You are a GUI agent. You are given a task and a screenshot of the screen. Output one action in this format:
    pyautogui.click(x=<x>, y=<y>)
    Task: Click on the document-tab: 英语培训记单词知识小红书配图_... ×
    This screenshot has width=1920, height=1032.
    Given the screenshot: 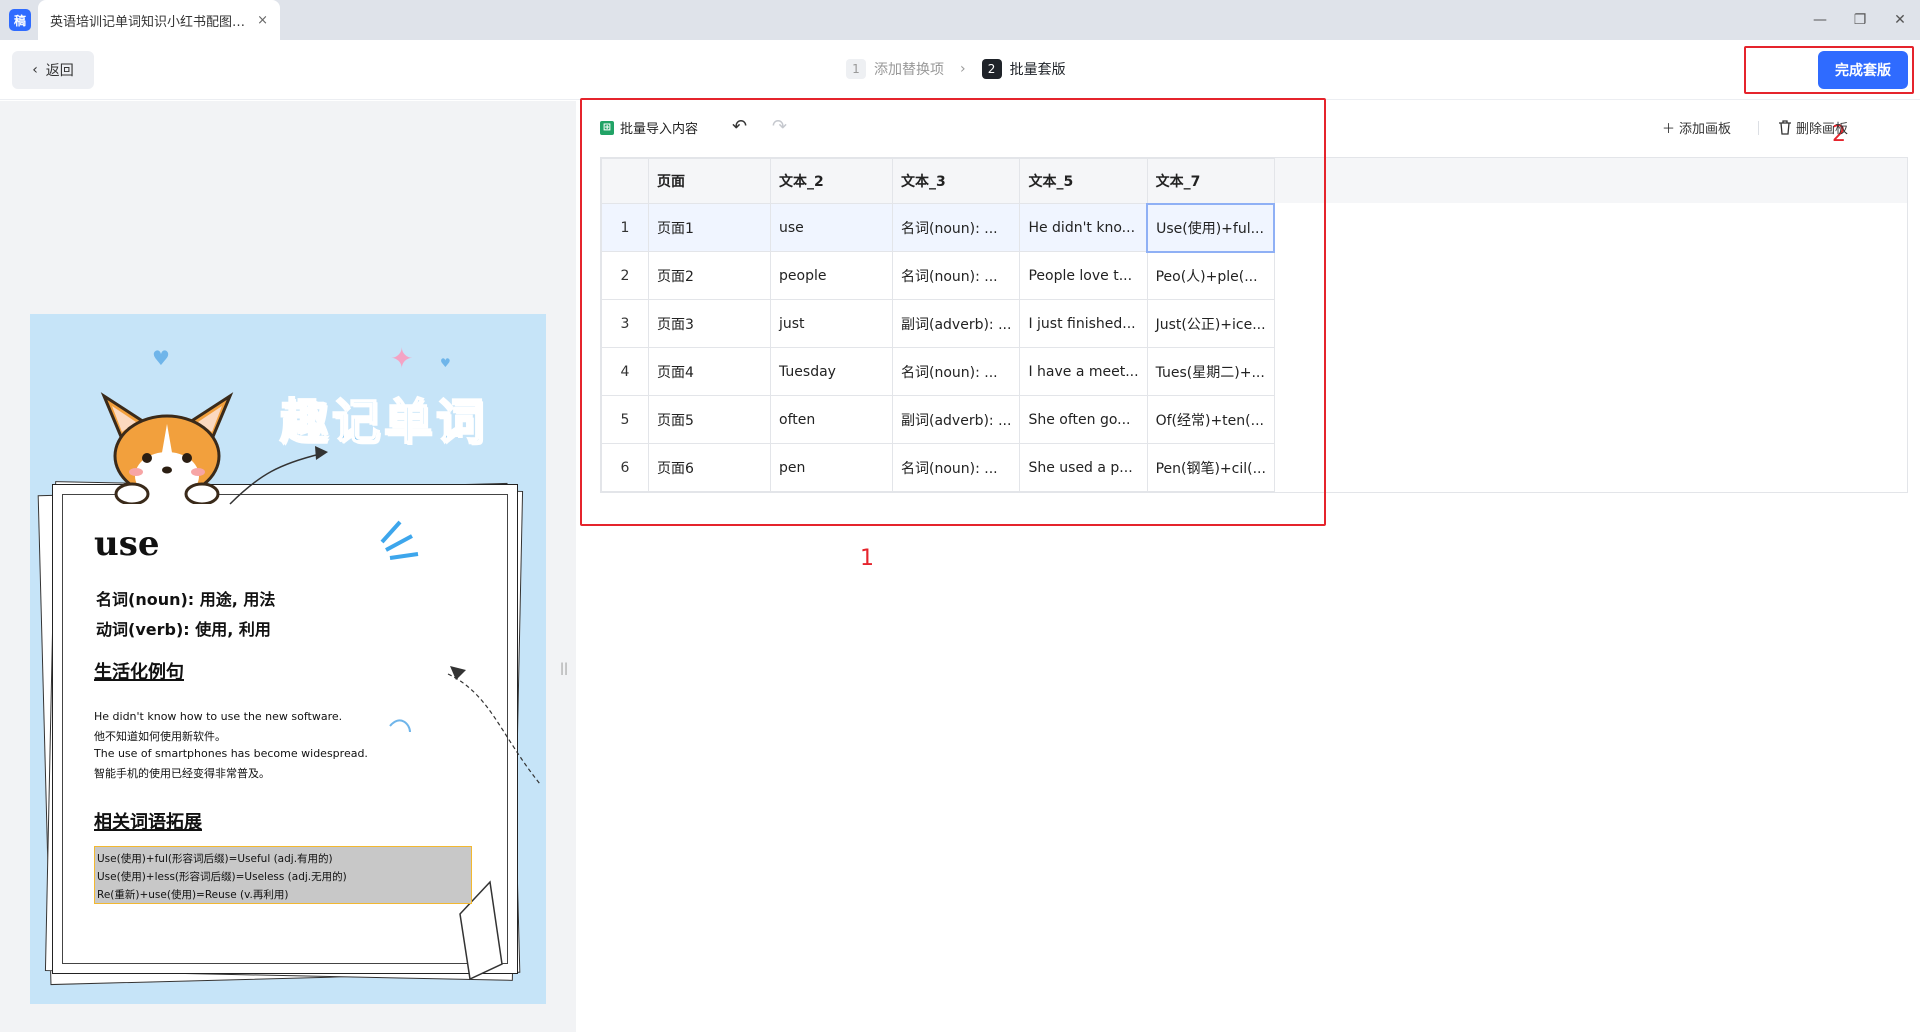 What is the action you would take?
    pyautogui.click(x=159, y=20)
    